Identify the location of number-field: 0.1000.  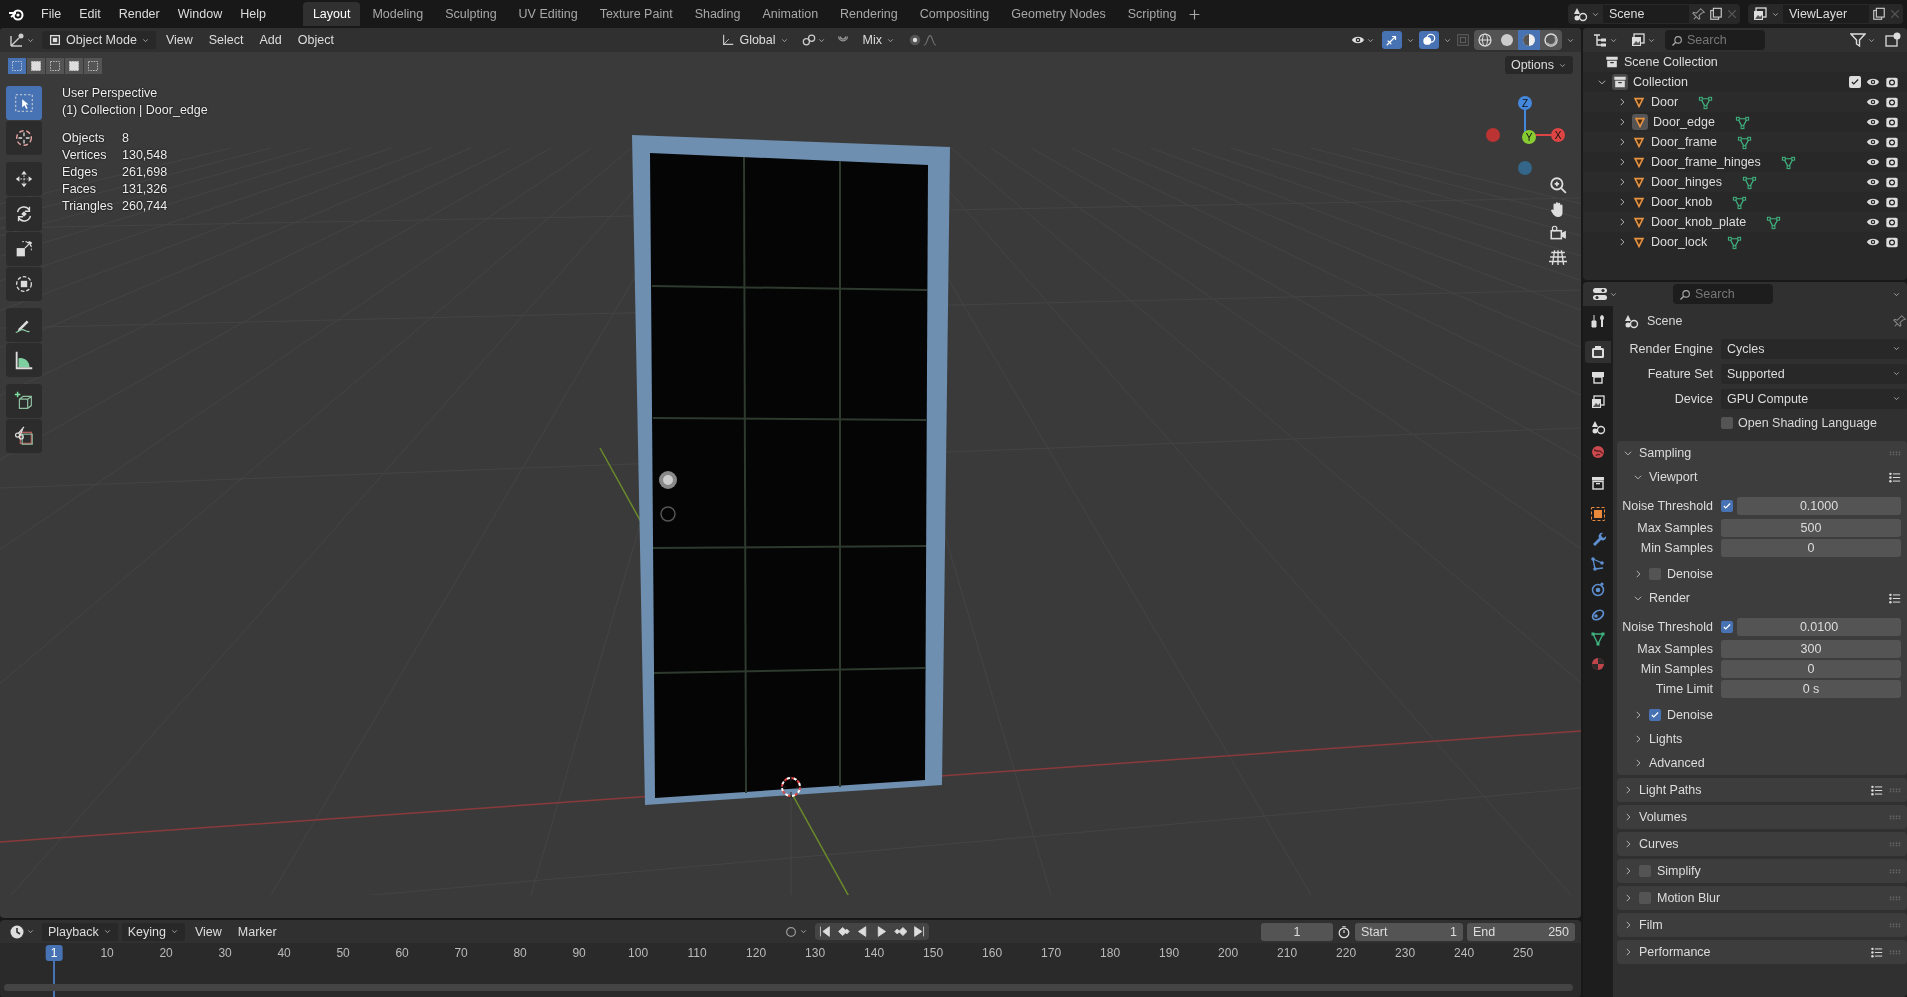
(1819, 505).